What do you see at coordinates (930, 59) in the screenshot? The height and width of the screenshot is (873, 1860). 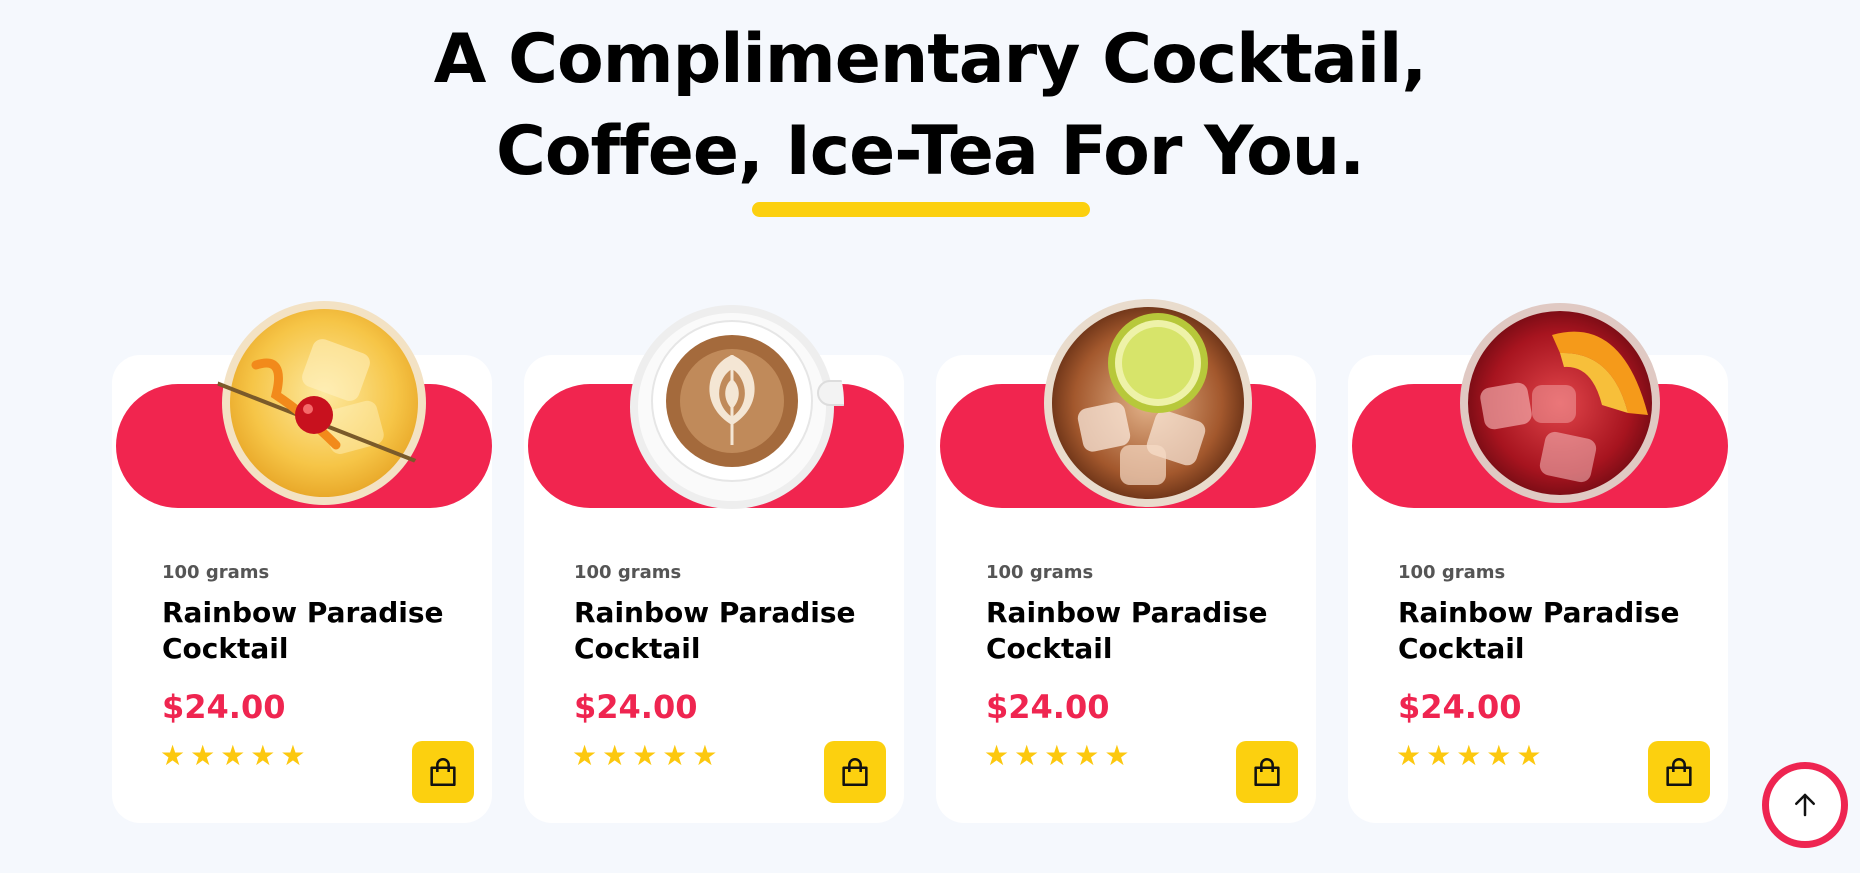 I see `heading-line-1: A Complimentary Cocktail,` at bounding box center [930, 59].